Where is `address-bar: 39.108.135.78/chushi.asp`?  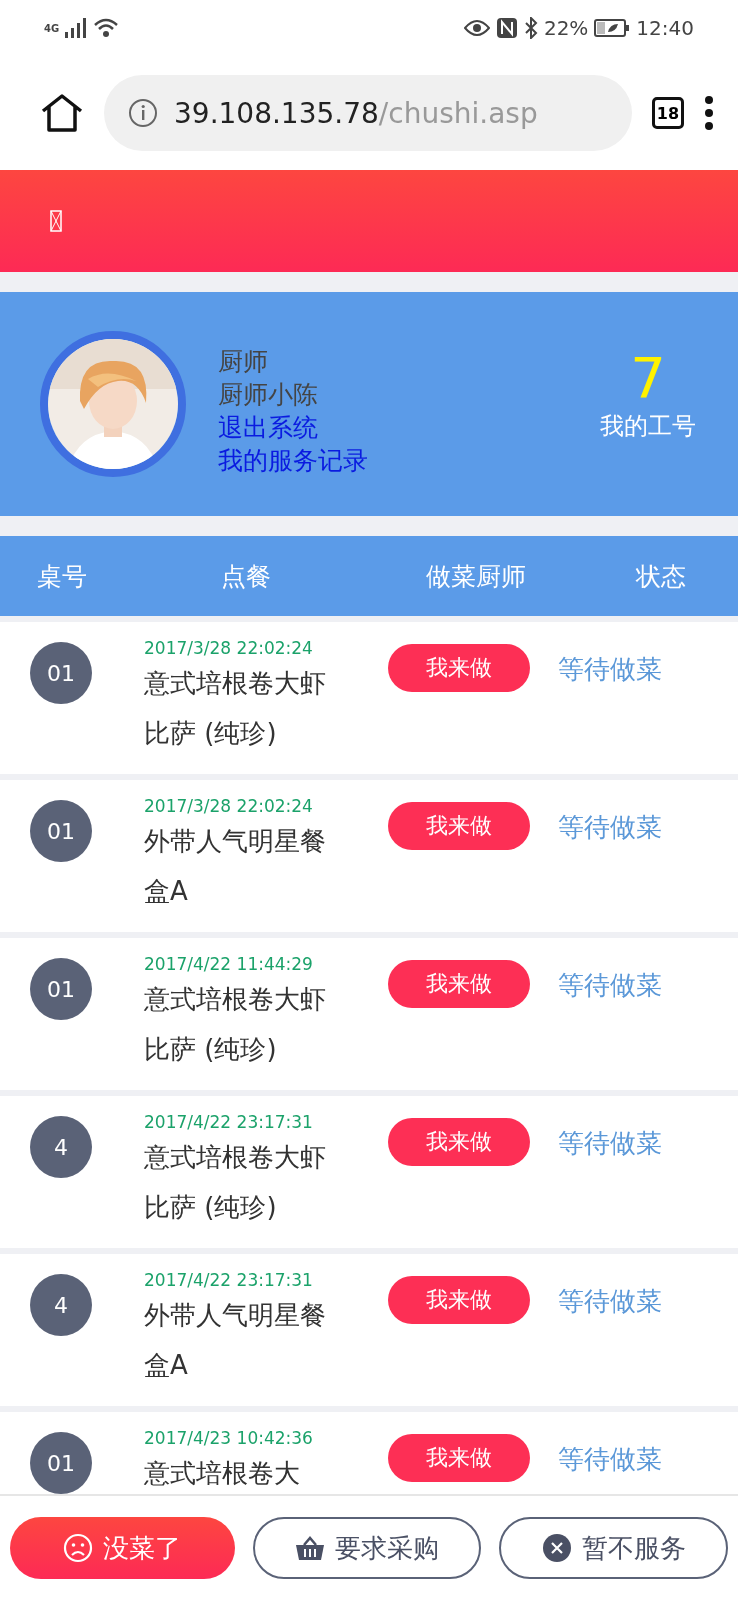
address-bar: 39.108.135.78/chushi.asp is located at coordinates (368, 113).